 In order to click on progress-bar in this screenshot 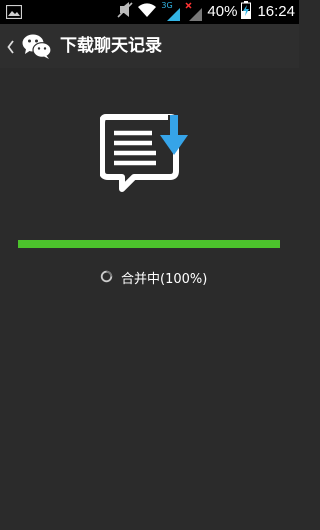, I will do `click(149, 244)`.